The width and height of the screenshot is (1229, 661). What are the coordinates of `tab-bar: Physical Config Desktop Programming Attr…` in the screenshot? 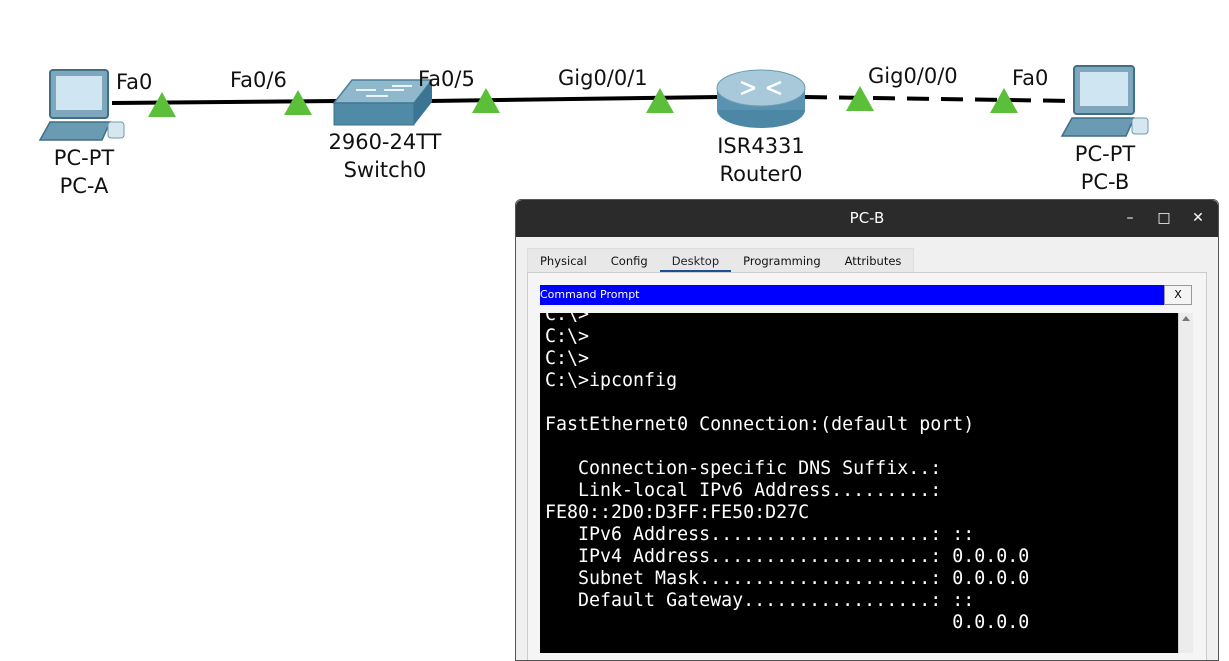 It's located at (721, 261).